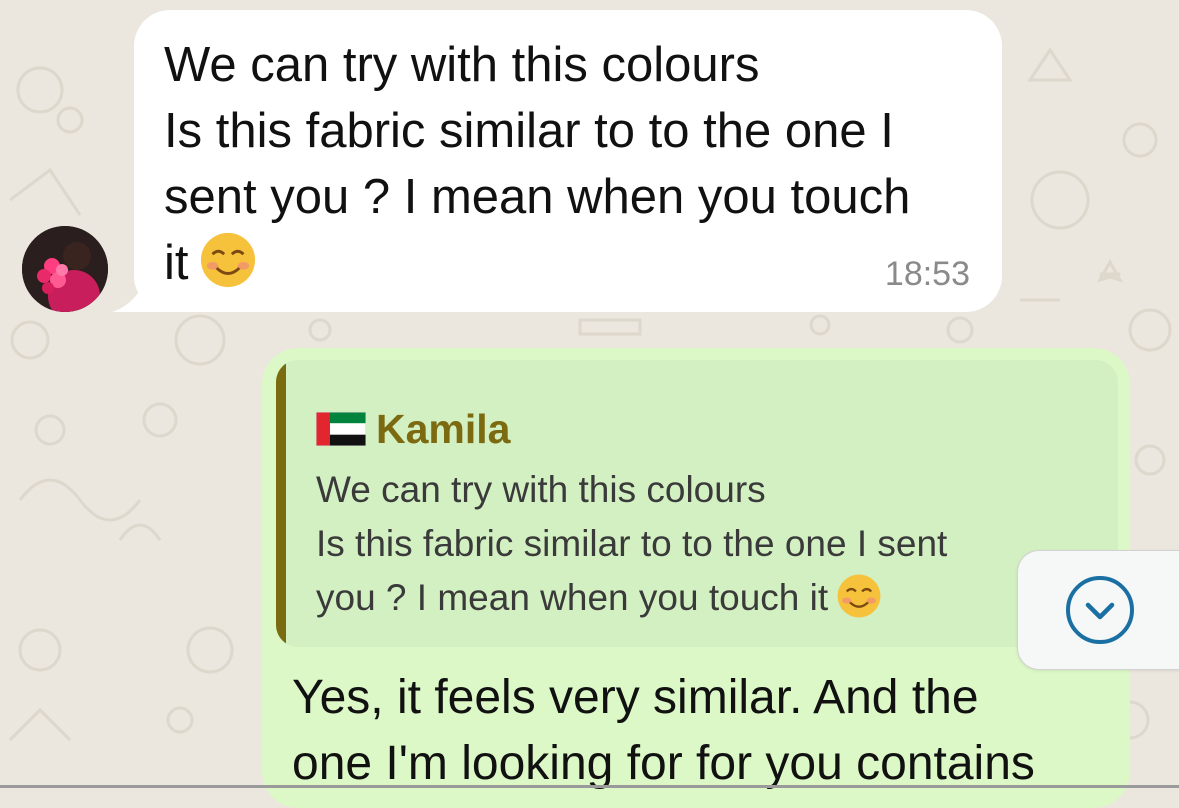 The width and height of the screenshot is (1179, 808). I want to click on quoted-sender-name: Kamila, so click(443, 428).